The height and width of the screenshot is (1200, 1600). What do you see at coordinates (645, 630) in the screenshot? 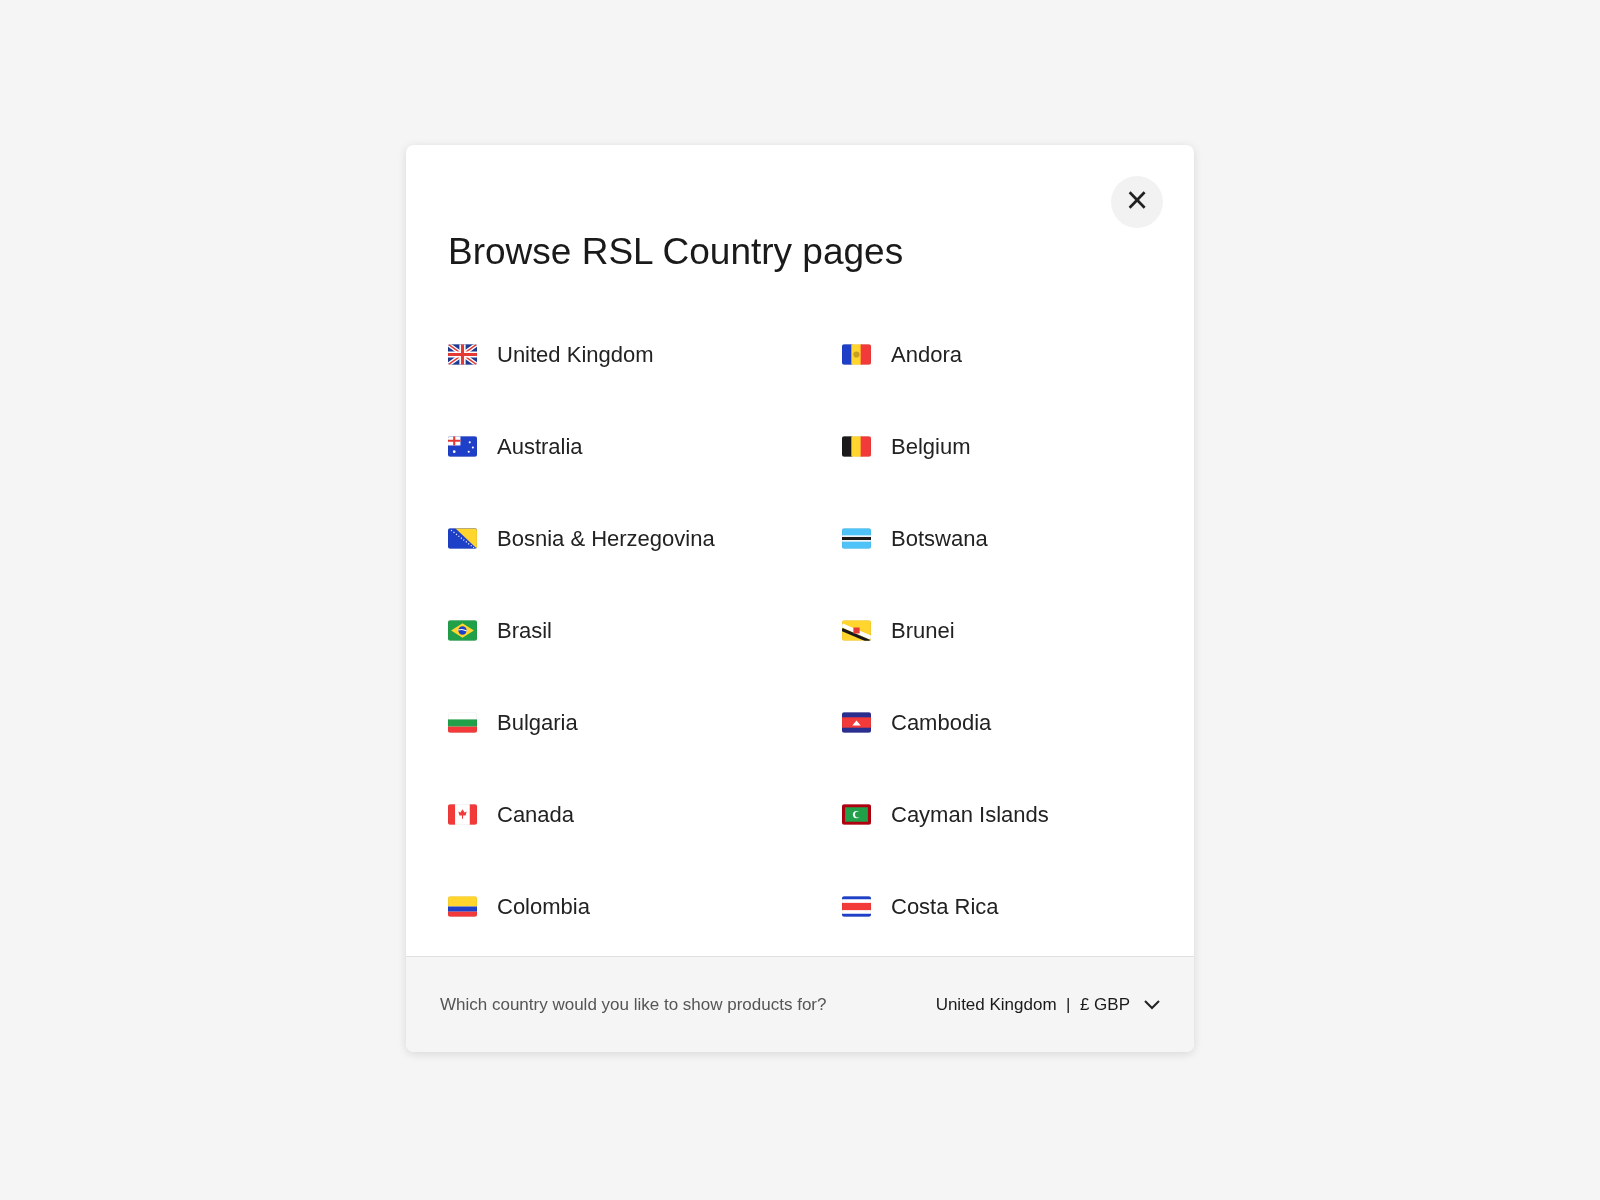
I see `country-link: Brasil` at bounding box center [645, 630].